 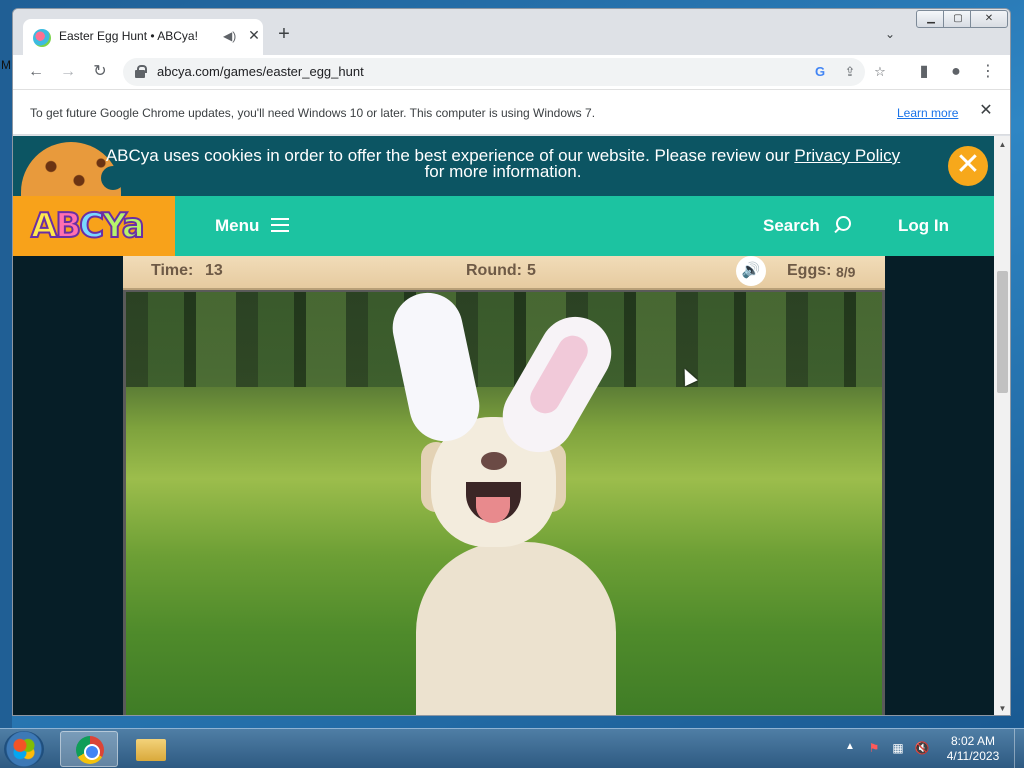 What do you see at coordinates (931, 19) in the screenshot?
I see `minimize-button: ▁` at bounding box center [931, 19].